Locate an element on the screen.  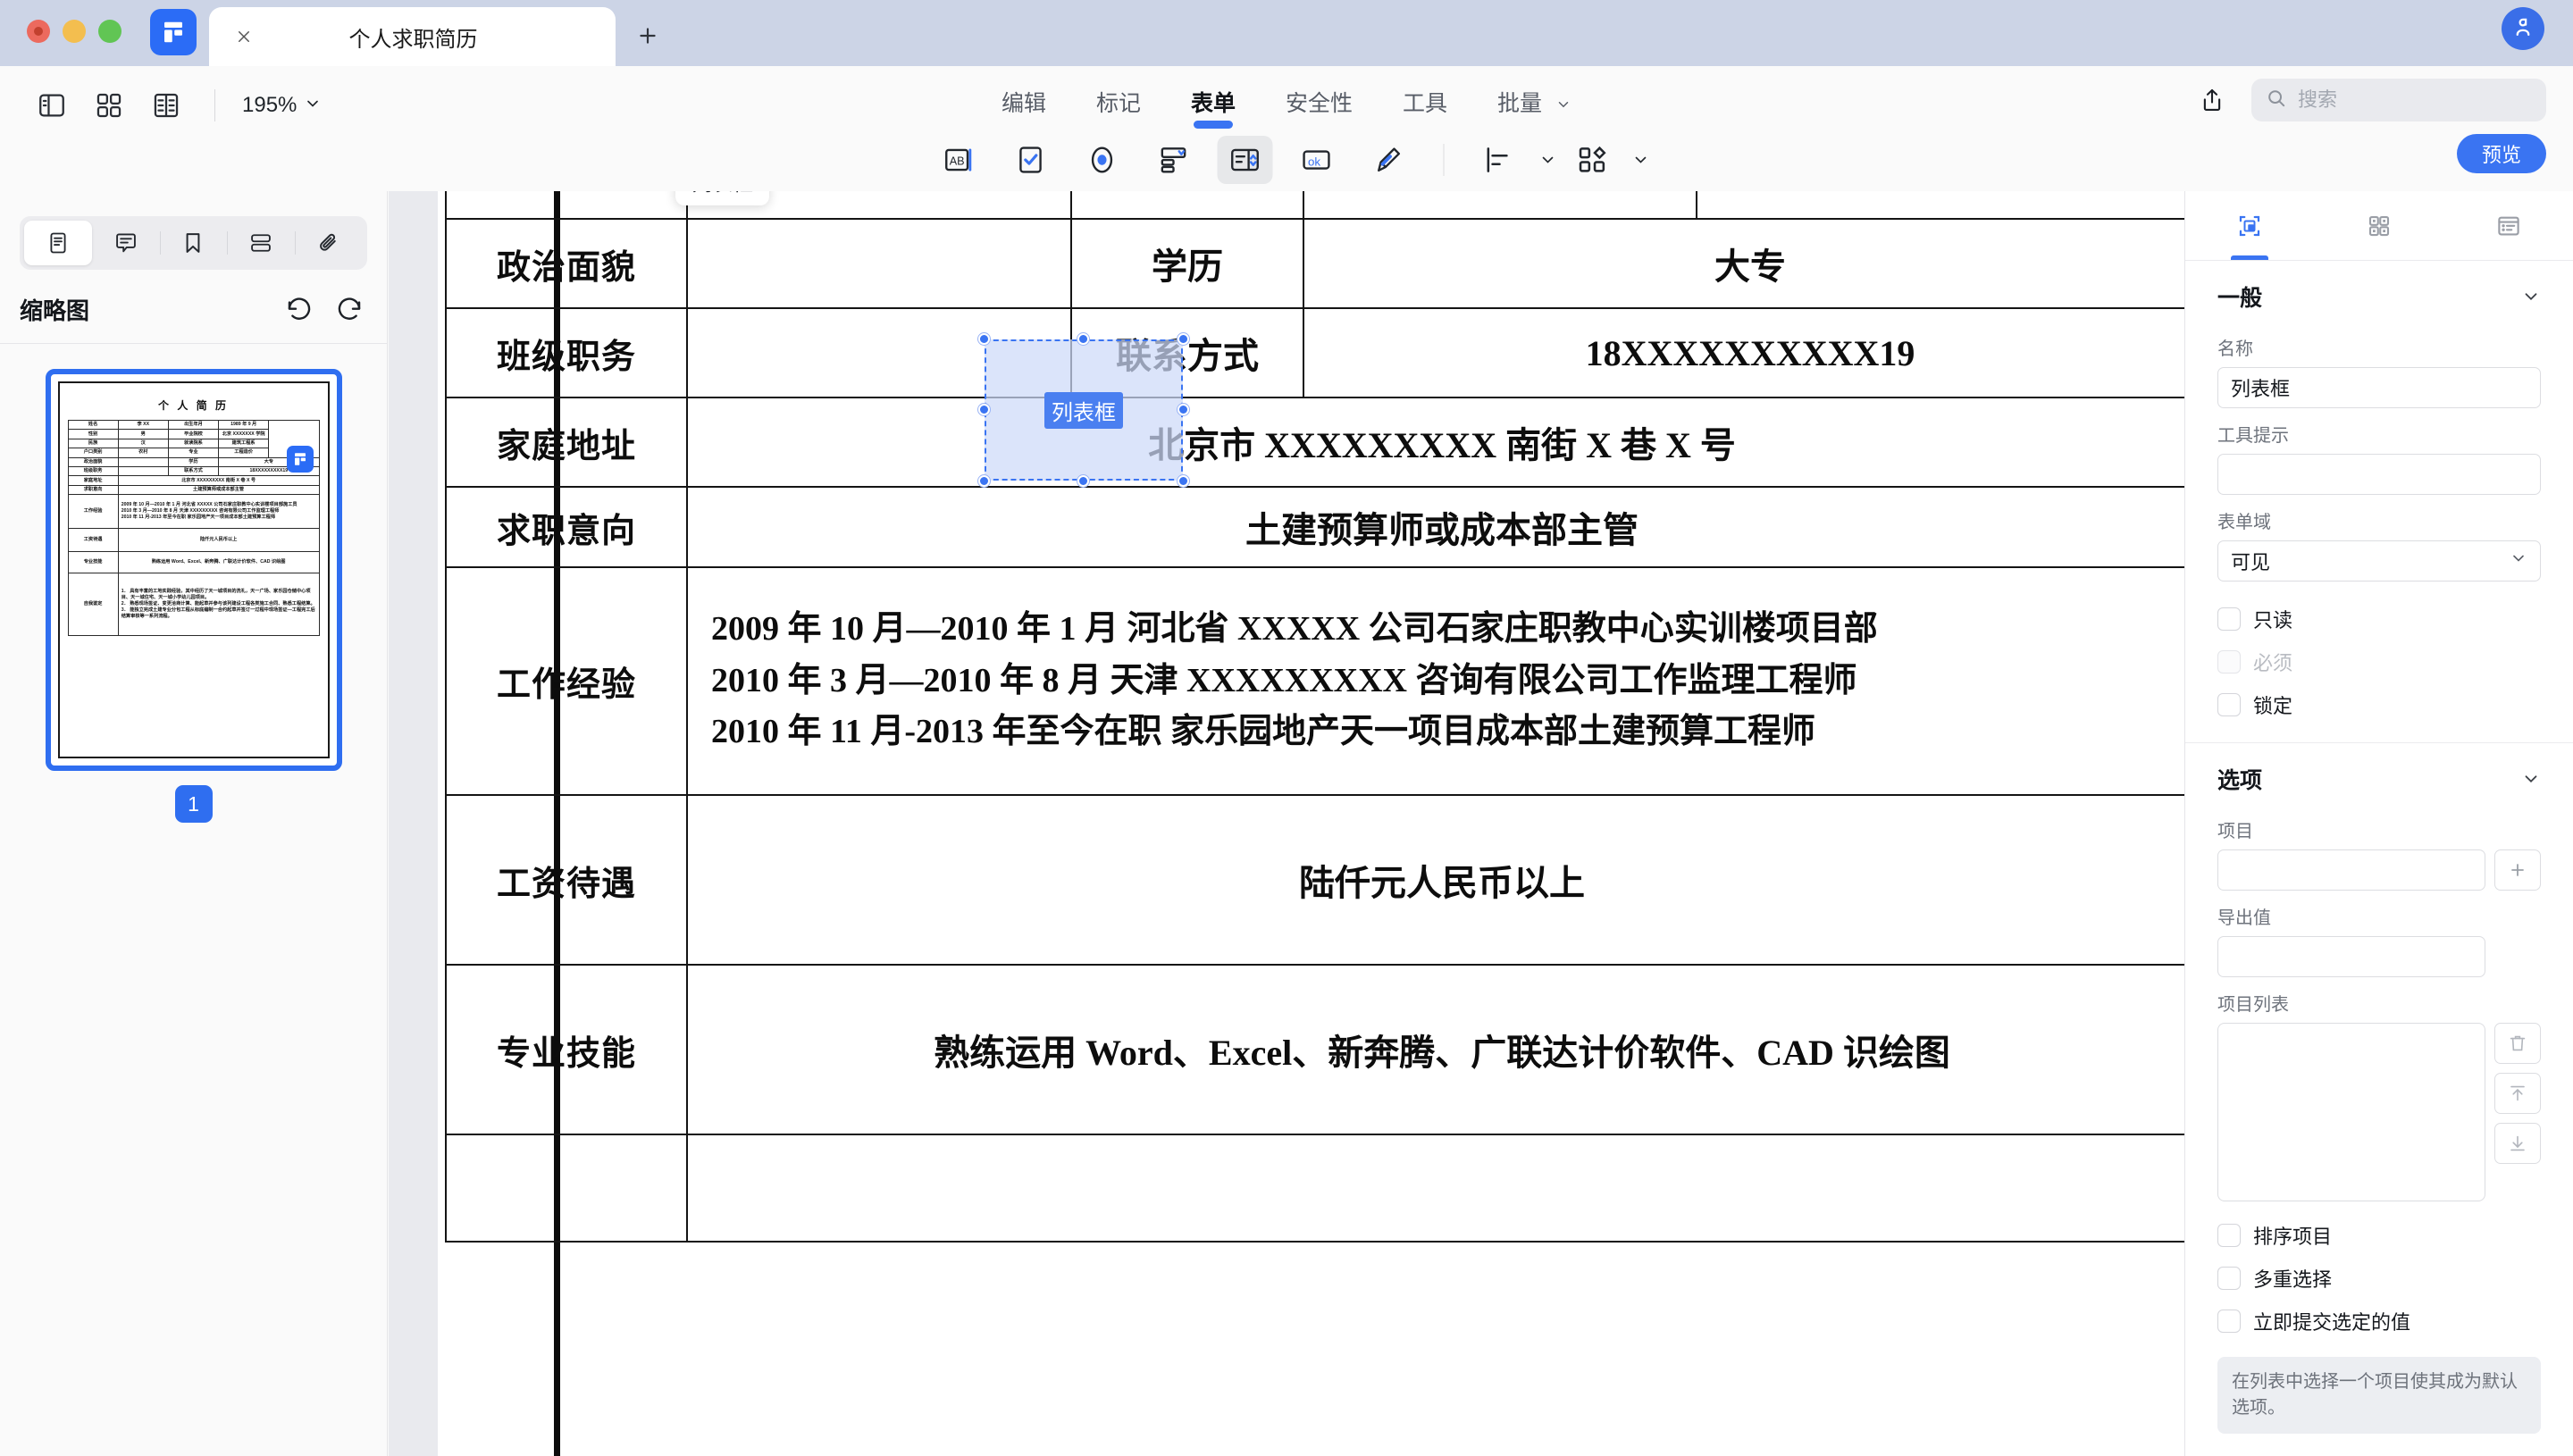
sidebar-tab-attachment is located at coordinates (329, 243).